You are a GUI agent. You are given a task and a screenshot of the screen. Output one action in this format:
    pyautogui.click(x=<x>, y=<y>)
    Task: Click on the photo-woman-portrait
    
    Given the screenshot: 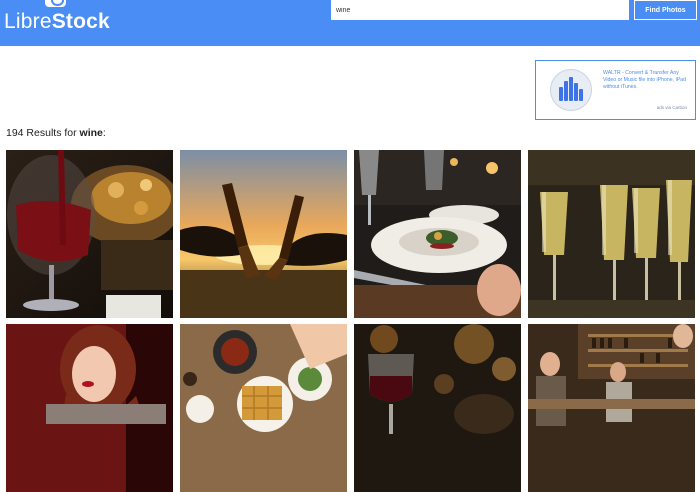 What is the action you would take?
    pyautogui.click(x=89, y=408)
    